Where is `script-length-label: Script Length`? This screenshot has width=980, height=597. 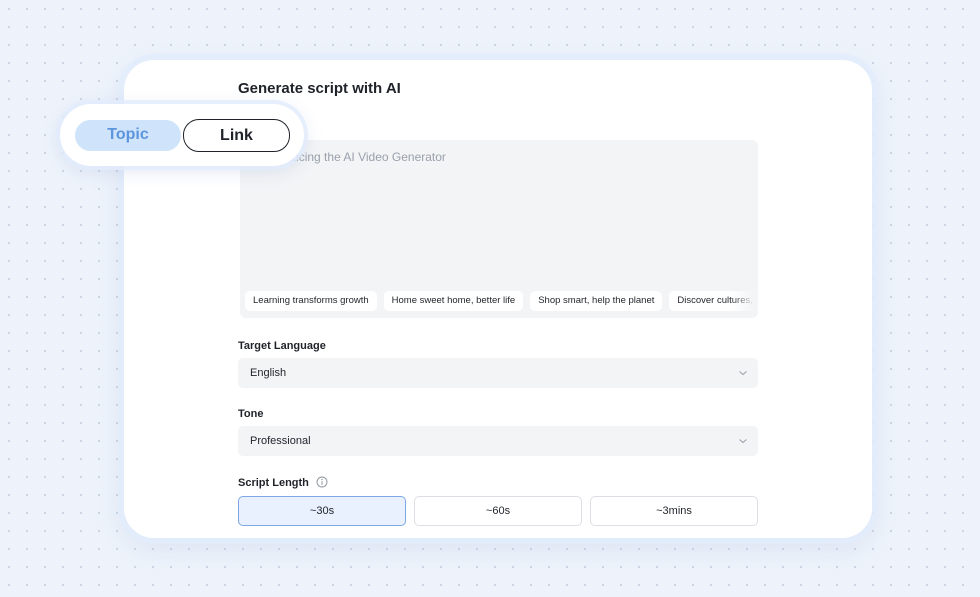 script-length-label: Script Length is located at coordinates (273, 483).